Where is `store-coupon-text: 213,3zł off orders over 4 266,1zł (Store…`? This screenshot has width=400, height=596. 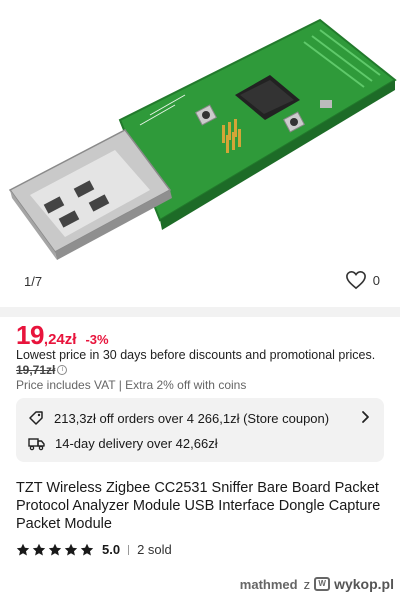
store-coupon-text: 213,3zł off orders over 4 266,1zł (Store… is located at coordinates (192, 418).